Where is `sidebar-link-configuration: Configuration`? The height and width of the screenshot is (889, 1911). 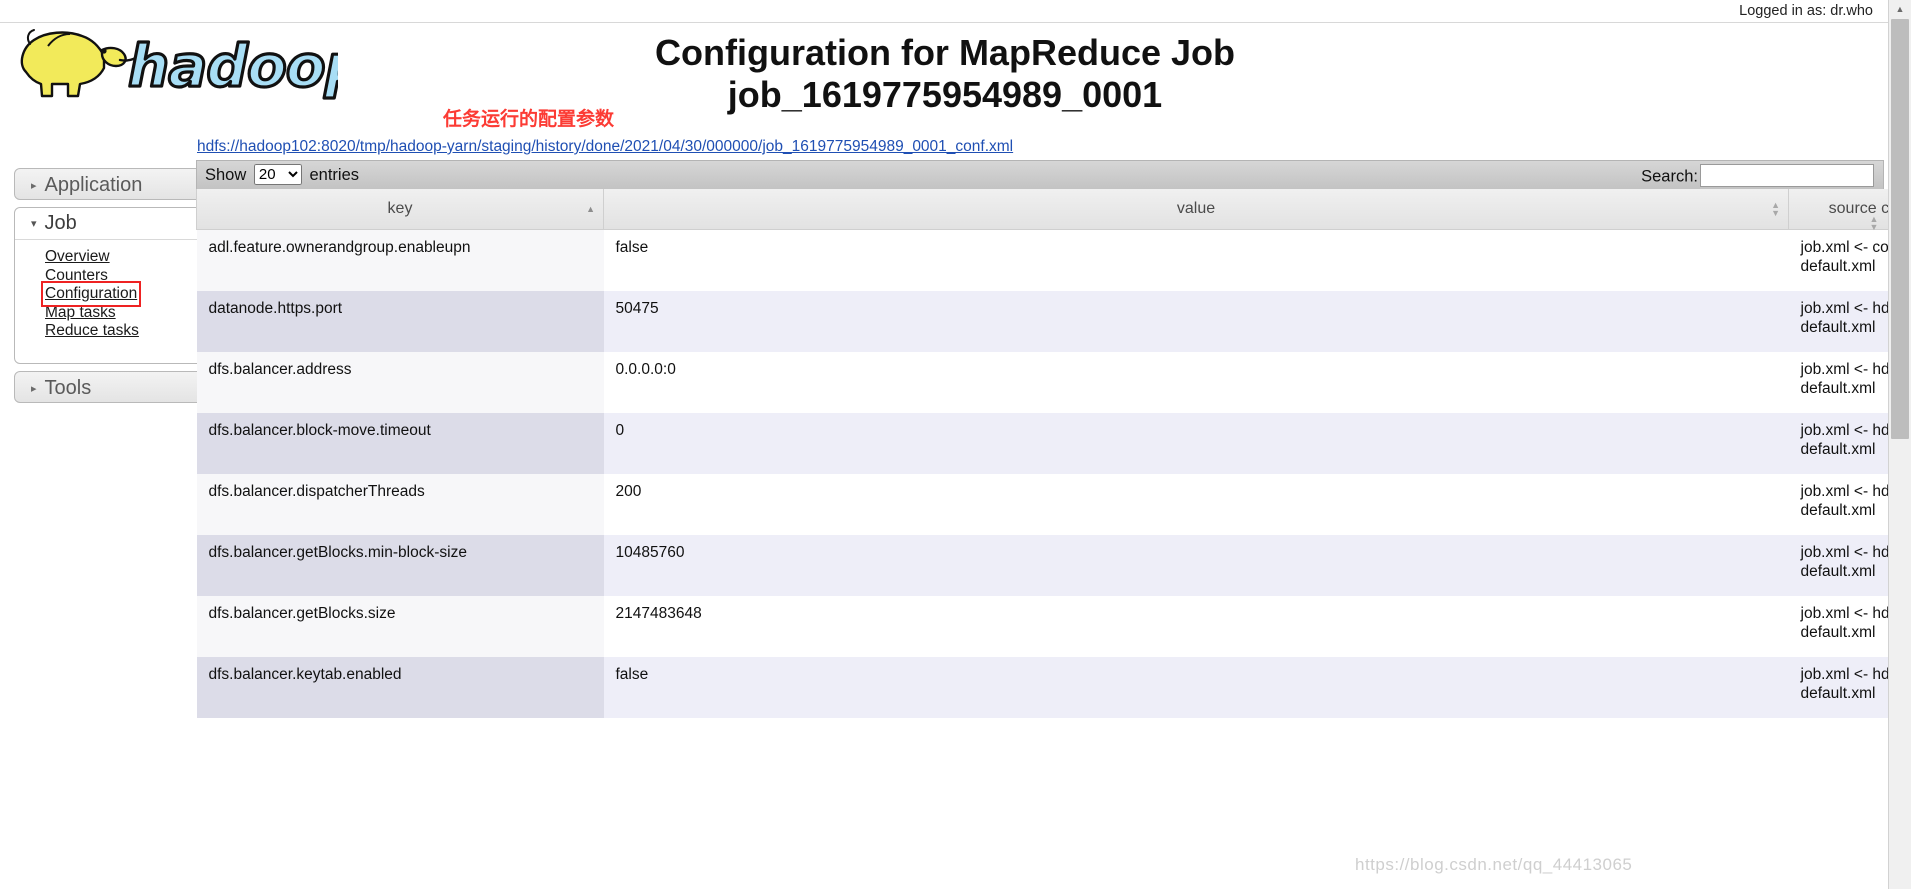 sidebar-link-configuration: Configuration is located at coordinates (91, 294).